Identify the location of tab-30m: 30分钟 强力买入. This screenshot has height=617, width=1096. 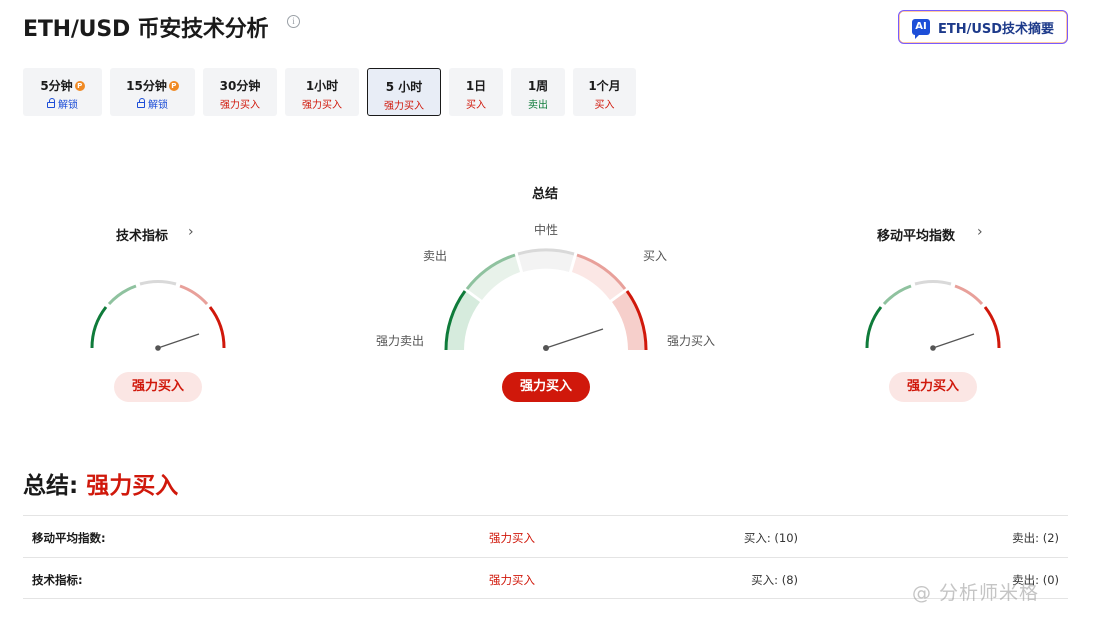
(240, 92).